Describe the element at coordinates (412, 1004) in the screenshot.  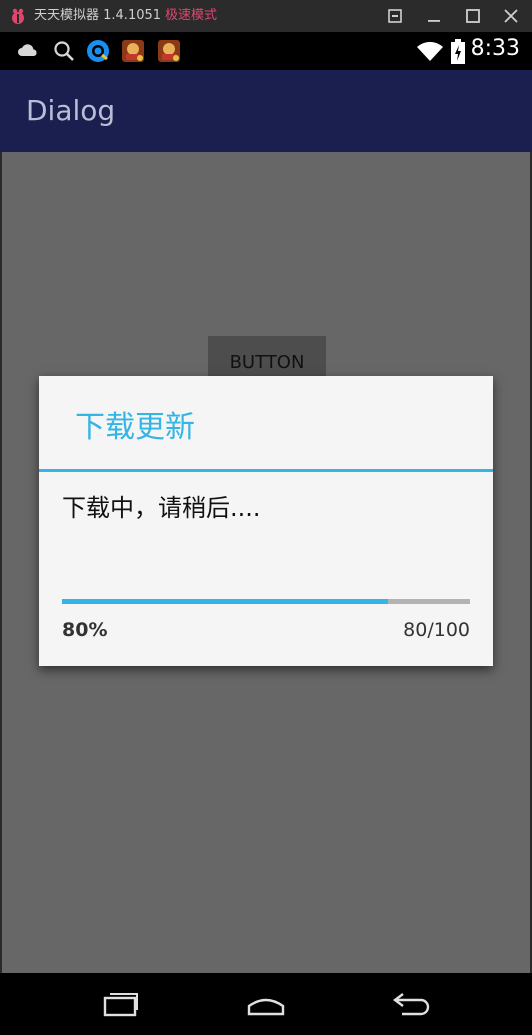
I see `back-icon` at that location.